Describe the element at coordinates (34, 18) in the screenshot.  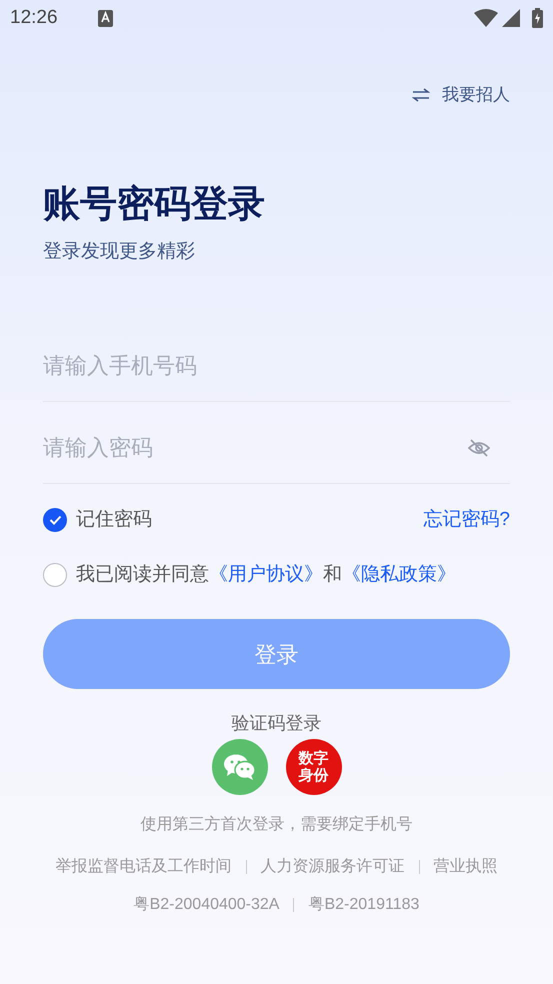
I see `status-time: 12:26` at that location.